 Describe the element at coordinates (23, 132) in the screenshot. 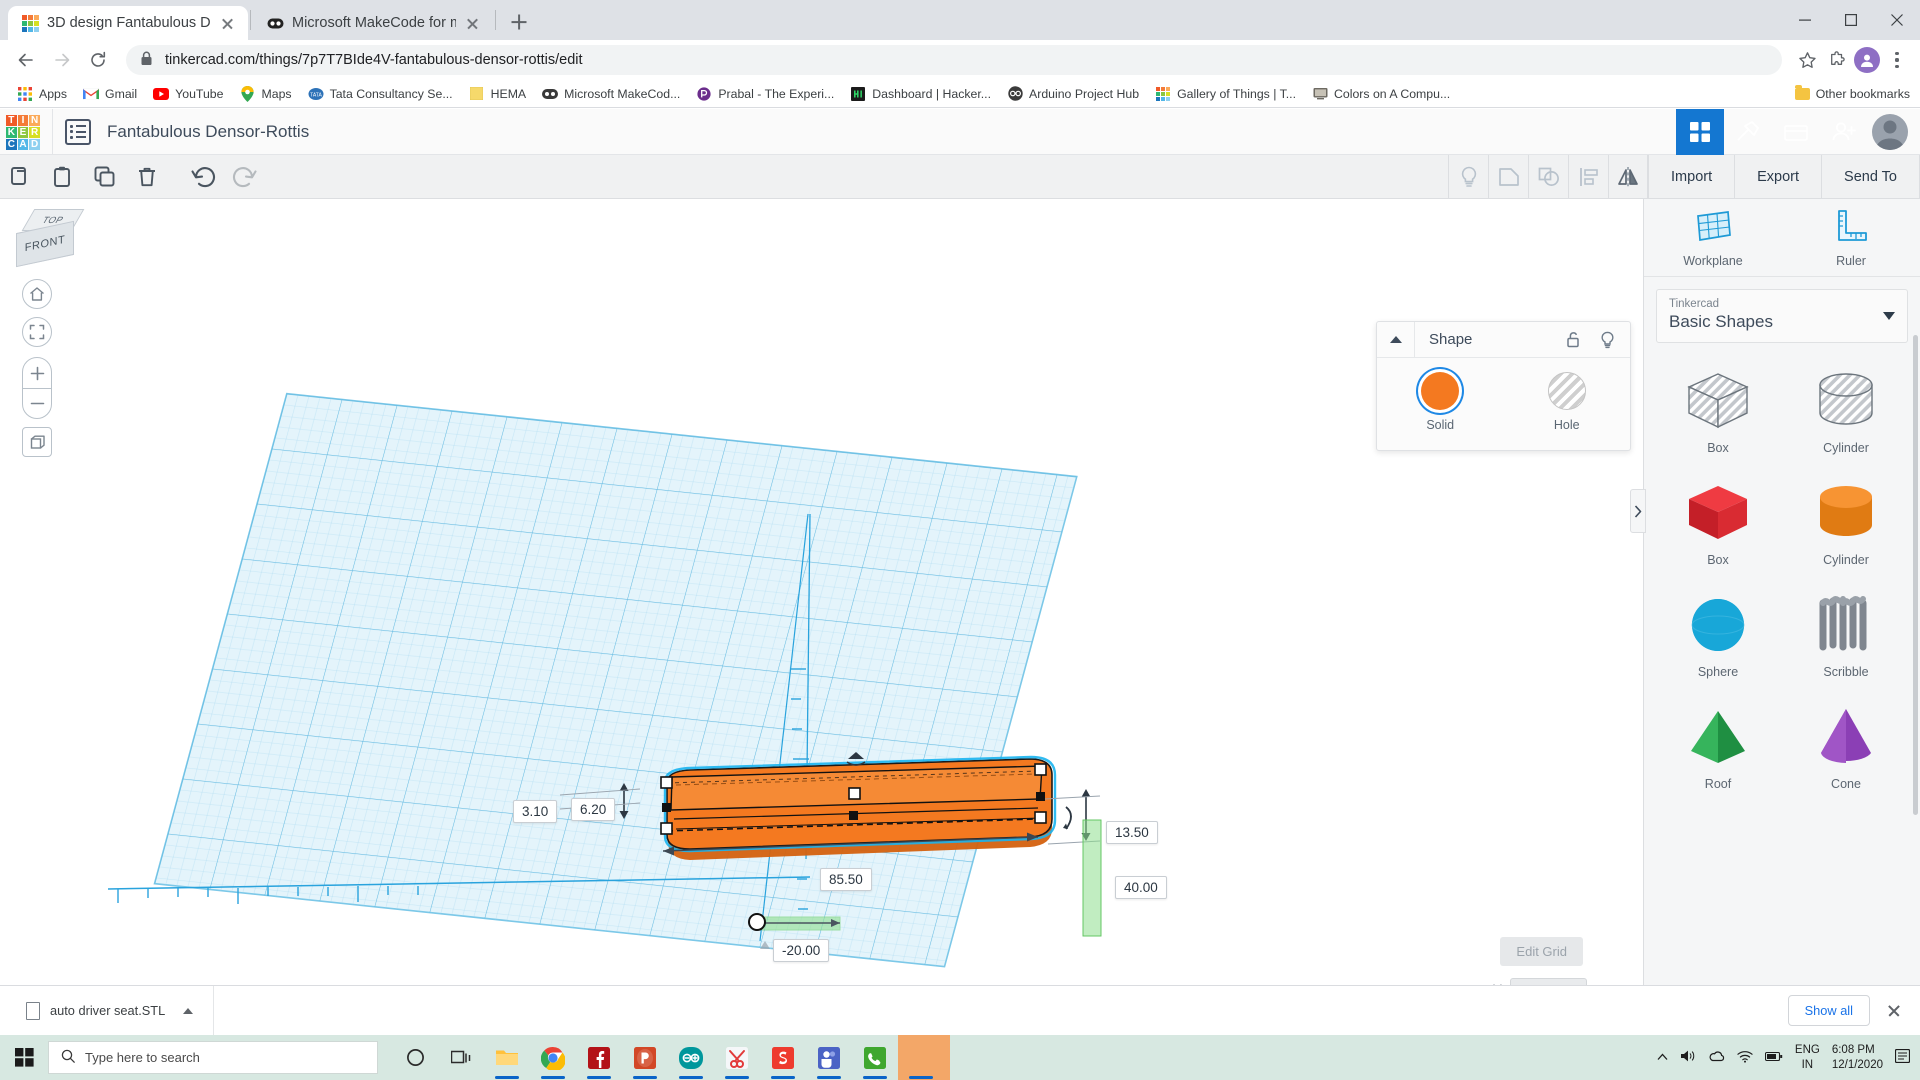

I see `tinkercad-logo-icon: T I N K E R C A D` at that location.